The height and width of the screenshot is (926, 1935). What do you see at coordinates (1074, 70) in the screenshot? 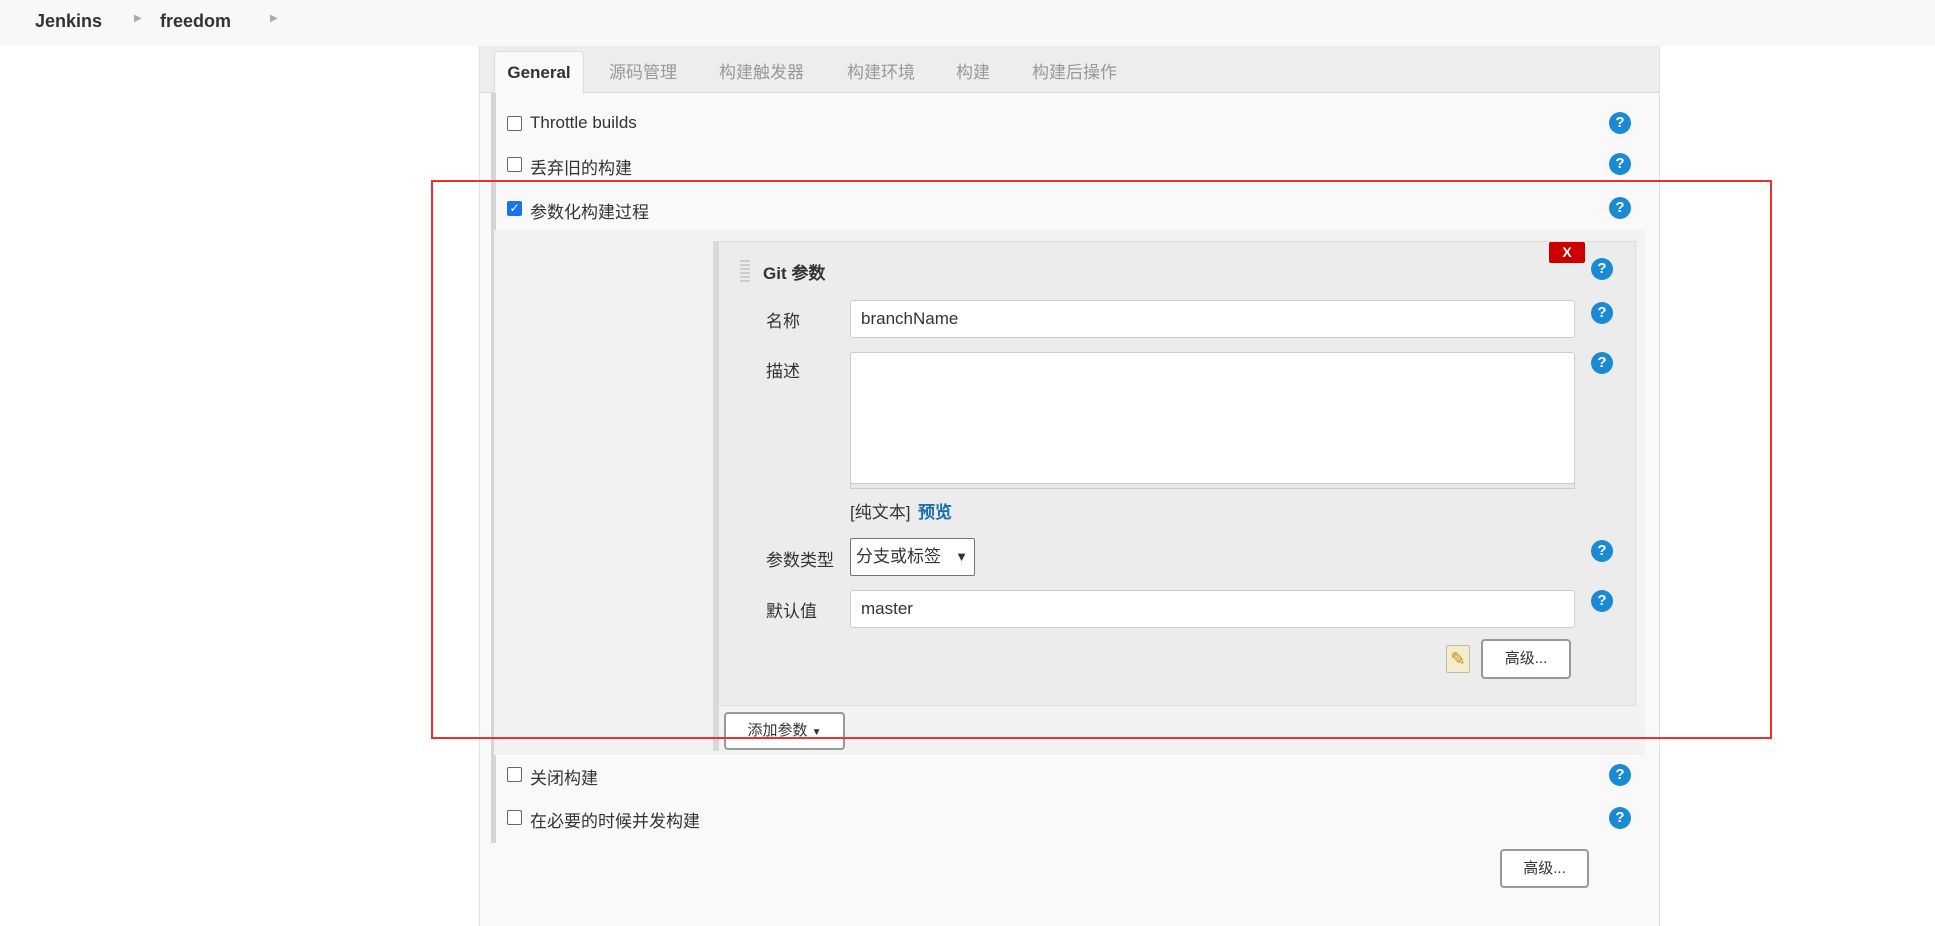
I see `tab-post-build: 构建后操作` at bounding box center [1074, 70].